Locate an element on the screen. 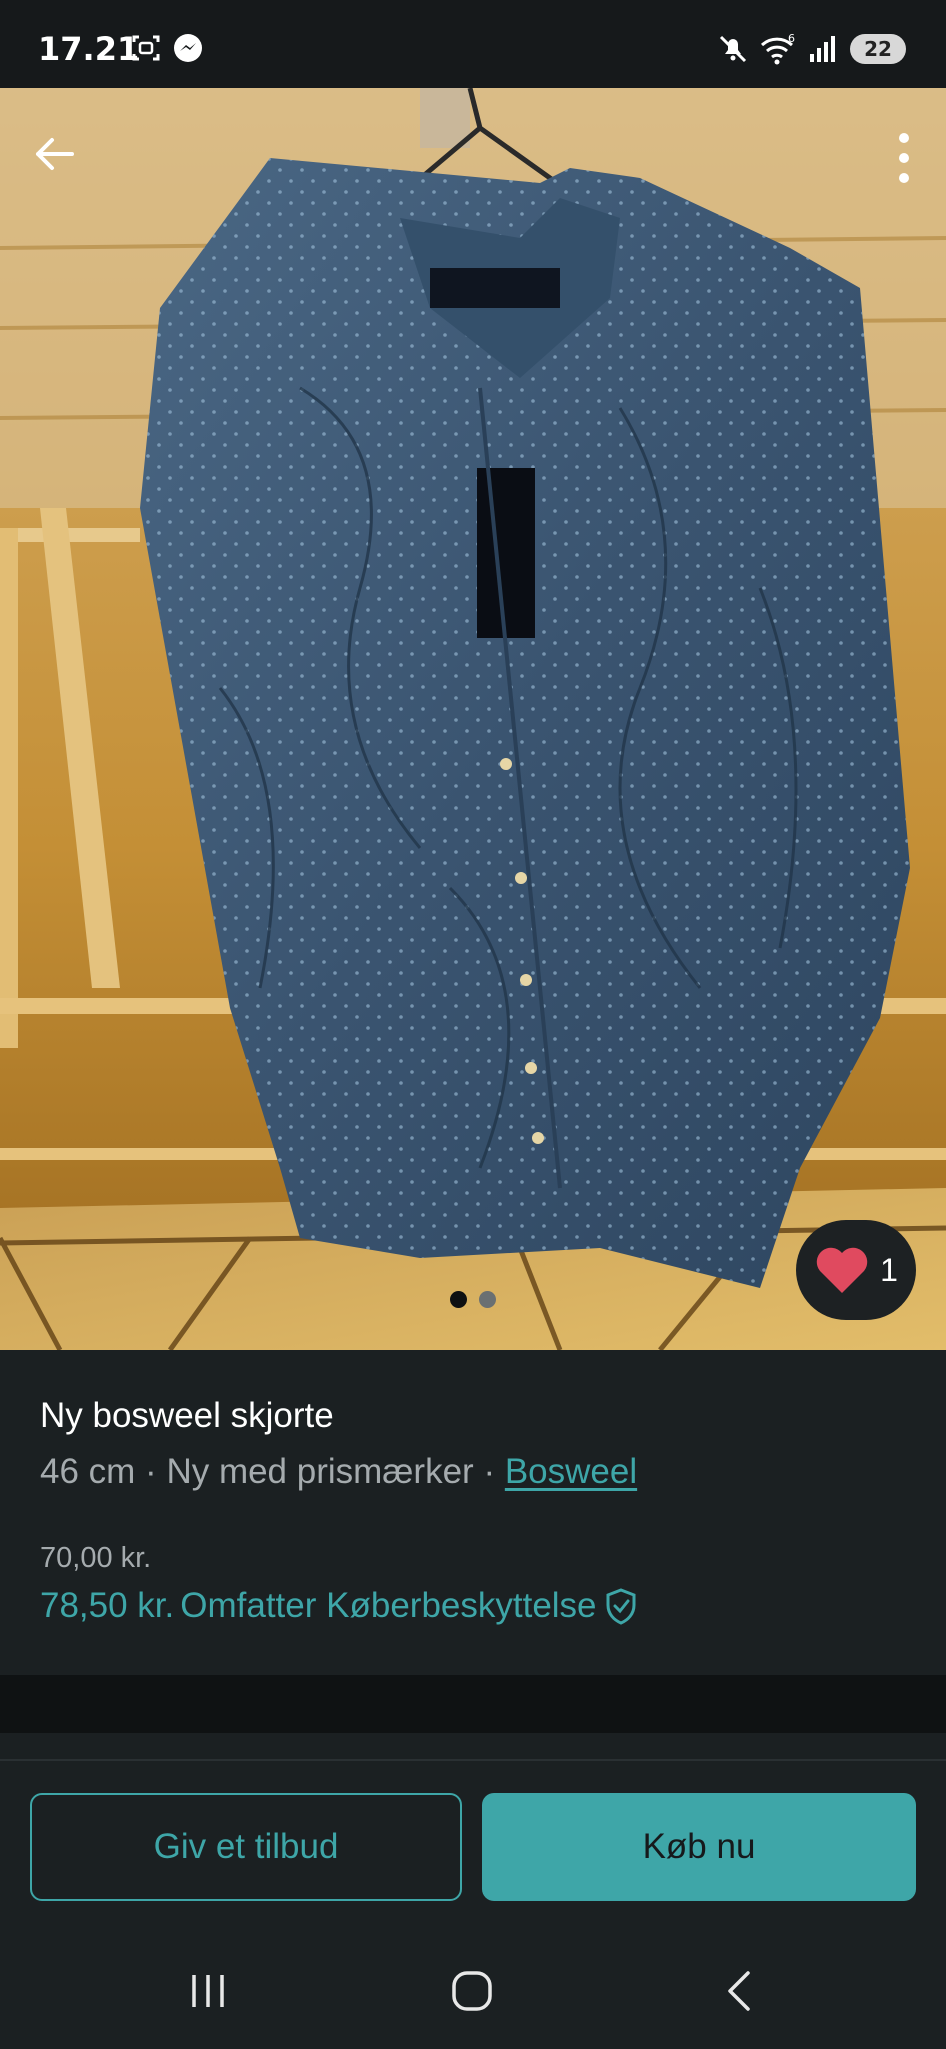  buyer-protection-price: 78,50 kr. Omfatter Køberbeskyttelse is located at coordinates (340, 1606).